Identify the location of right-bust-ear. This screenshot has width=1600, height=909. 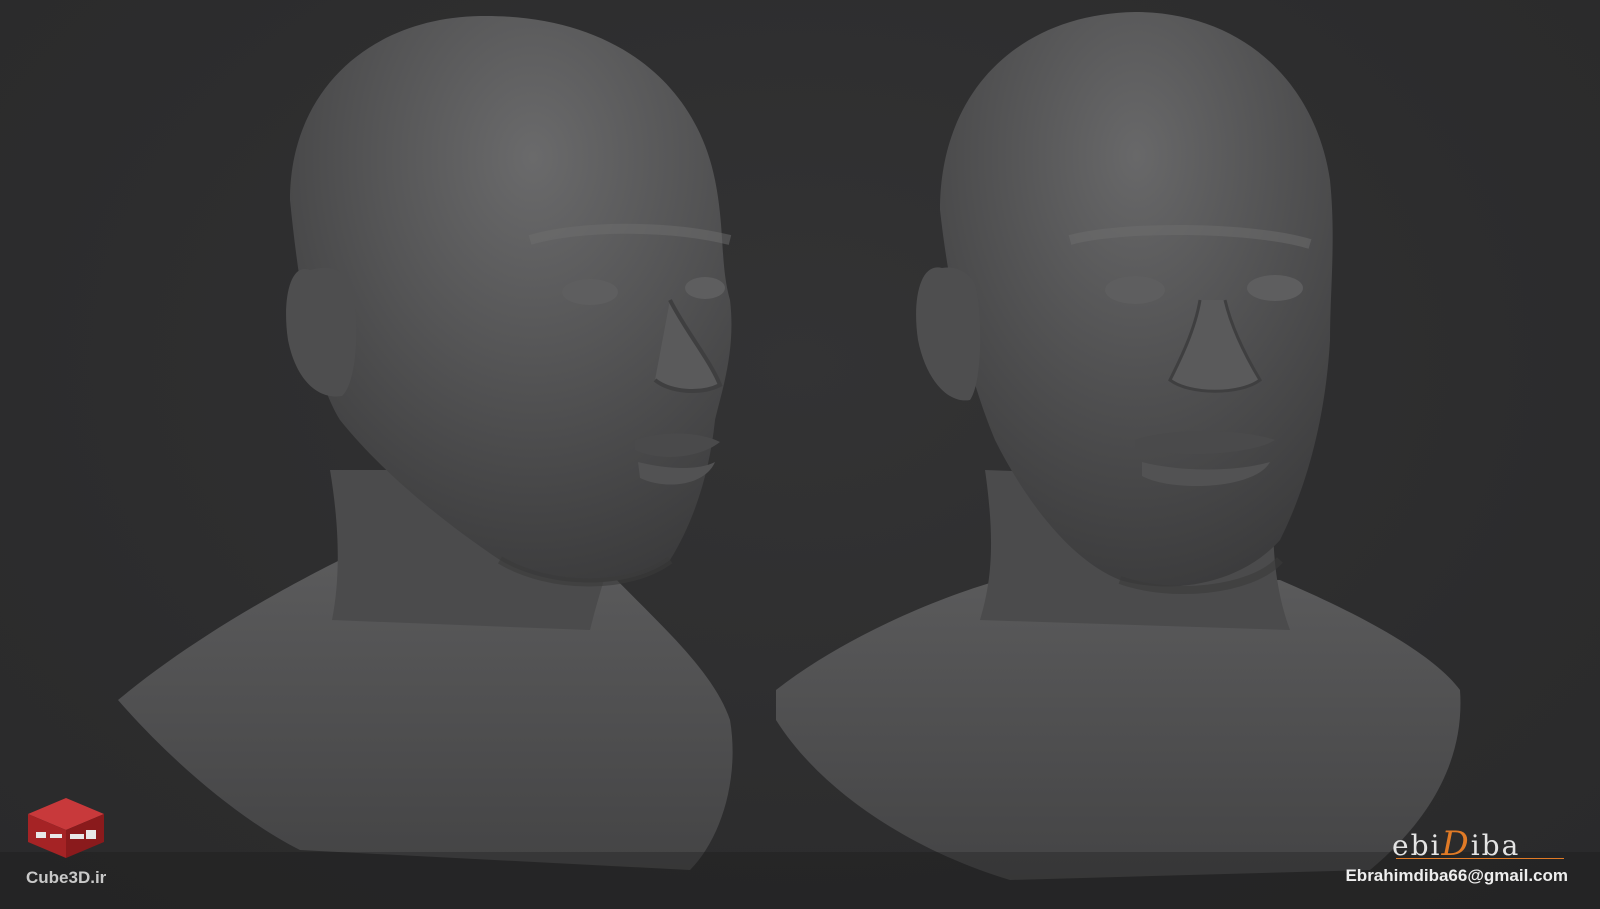
(948, 334).